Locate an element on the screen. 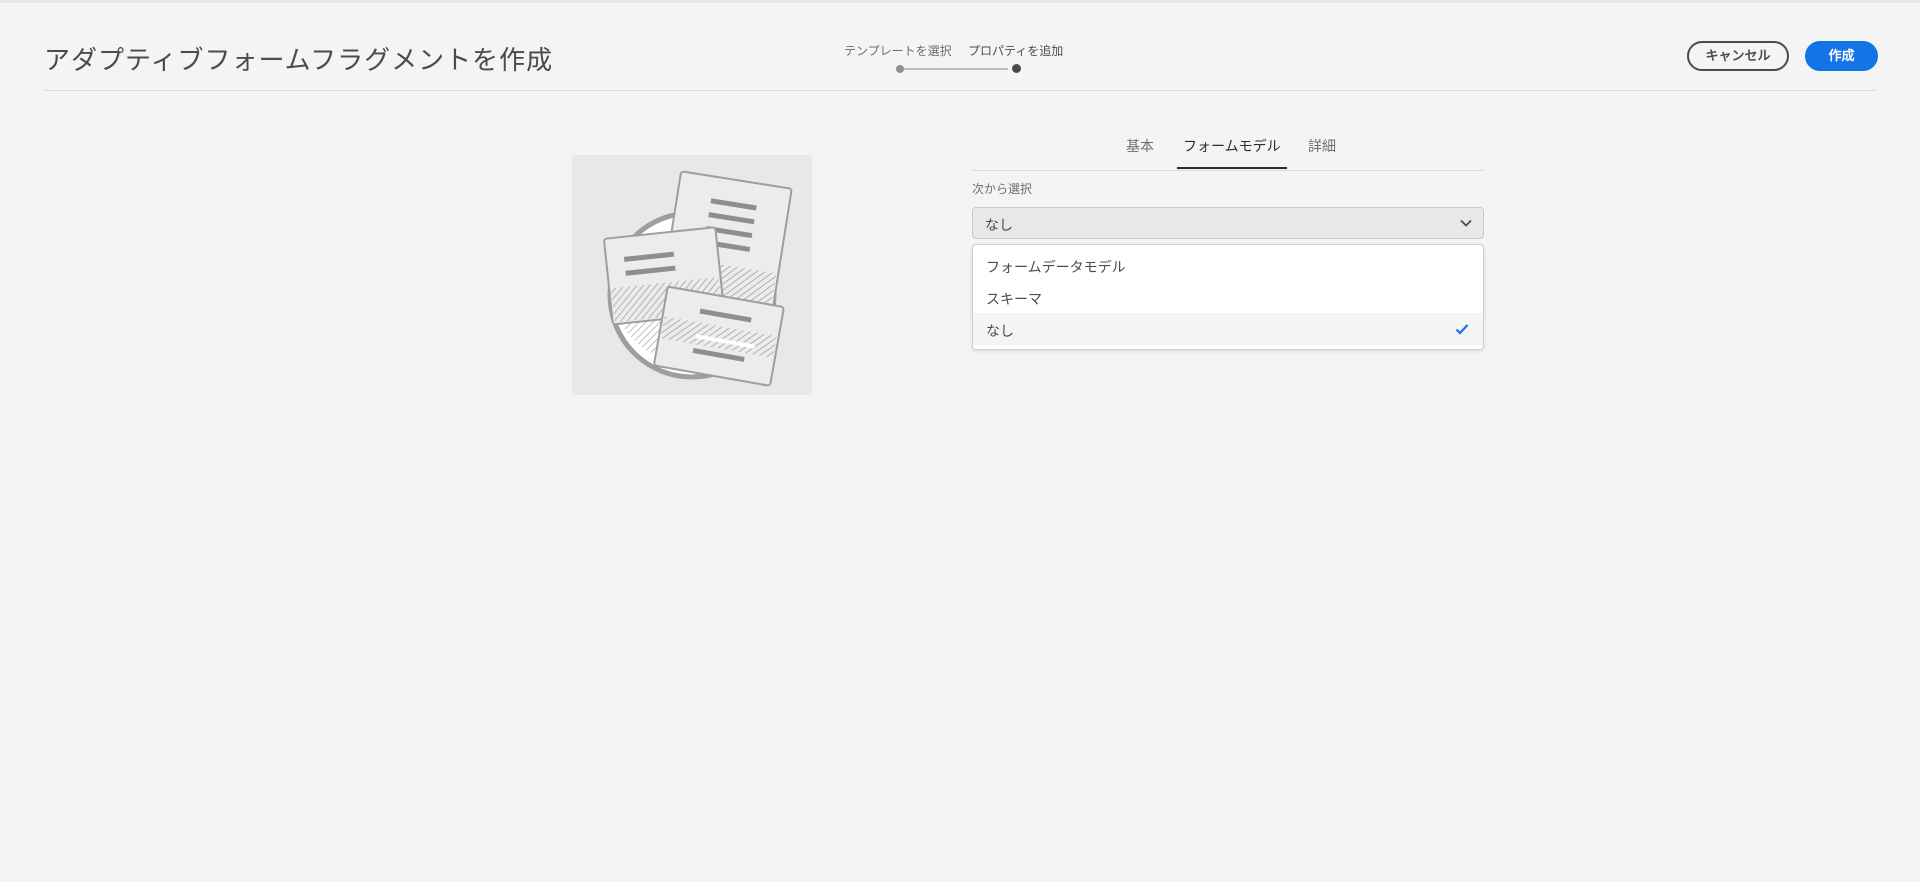 This screenshot has width=1920, height=882. option-label: フォームデータモデル is located at coordinates (1056, 268).